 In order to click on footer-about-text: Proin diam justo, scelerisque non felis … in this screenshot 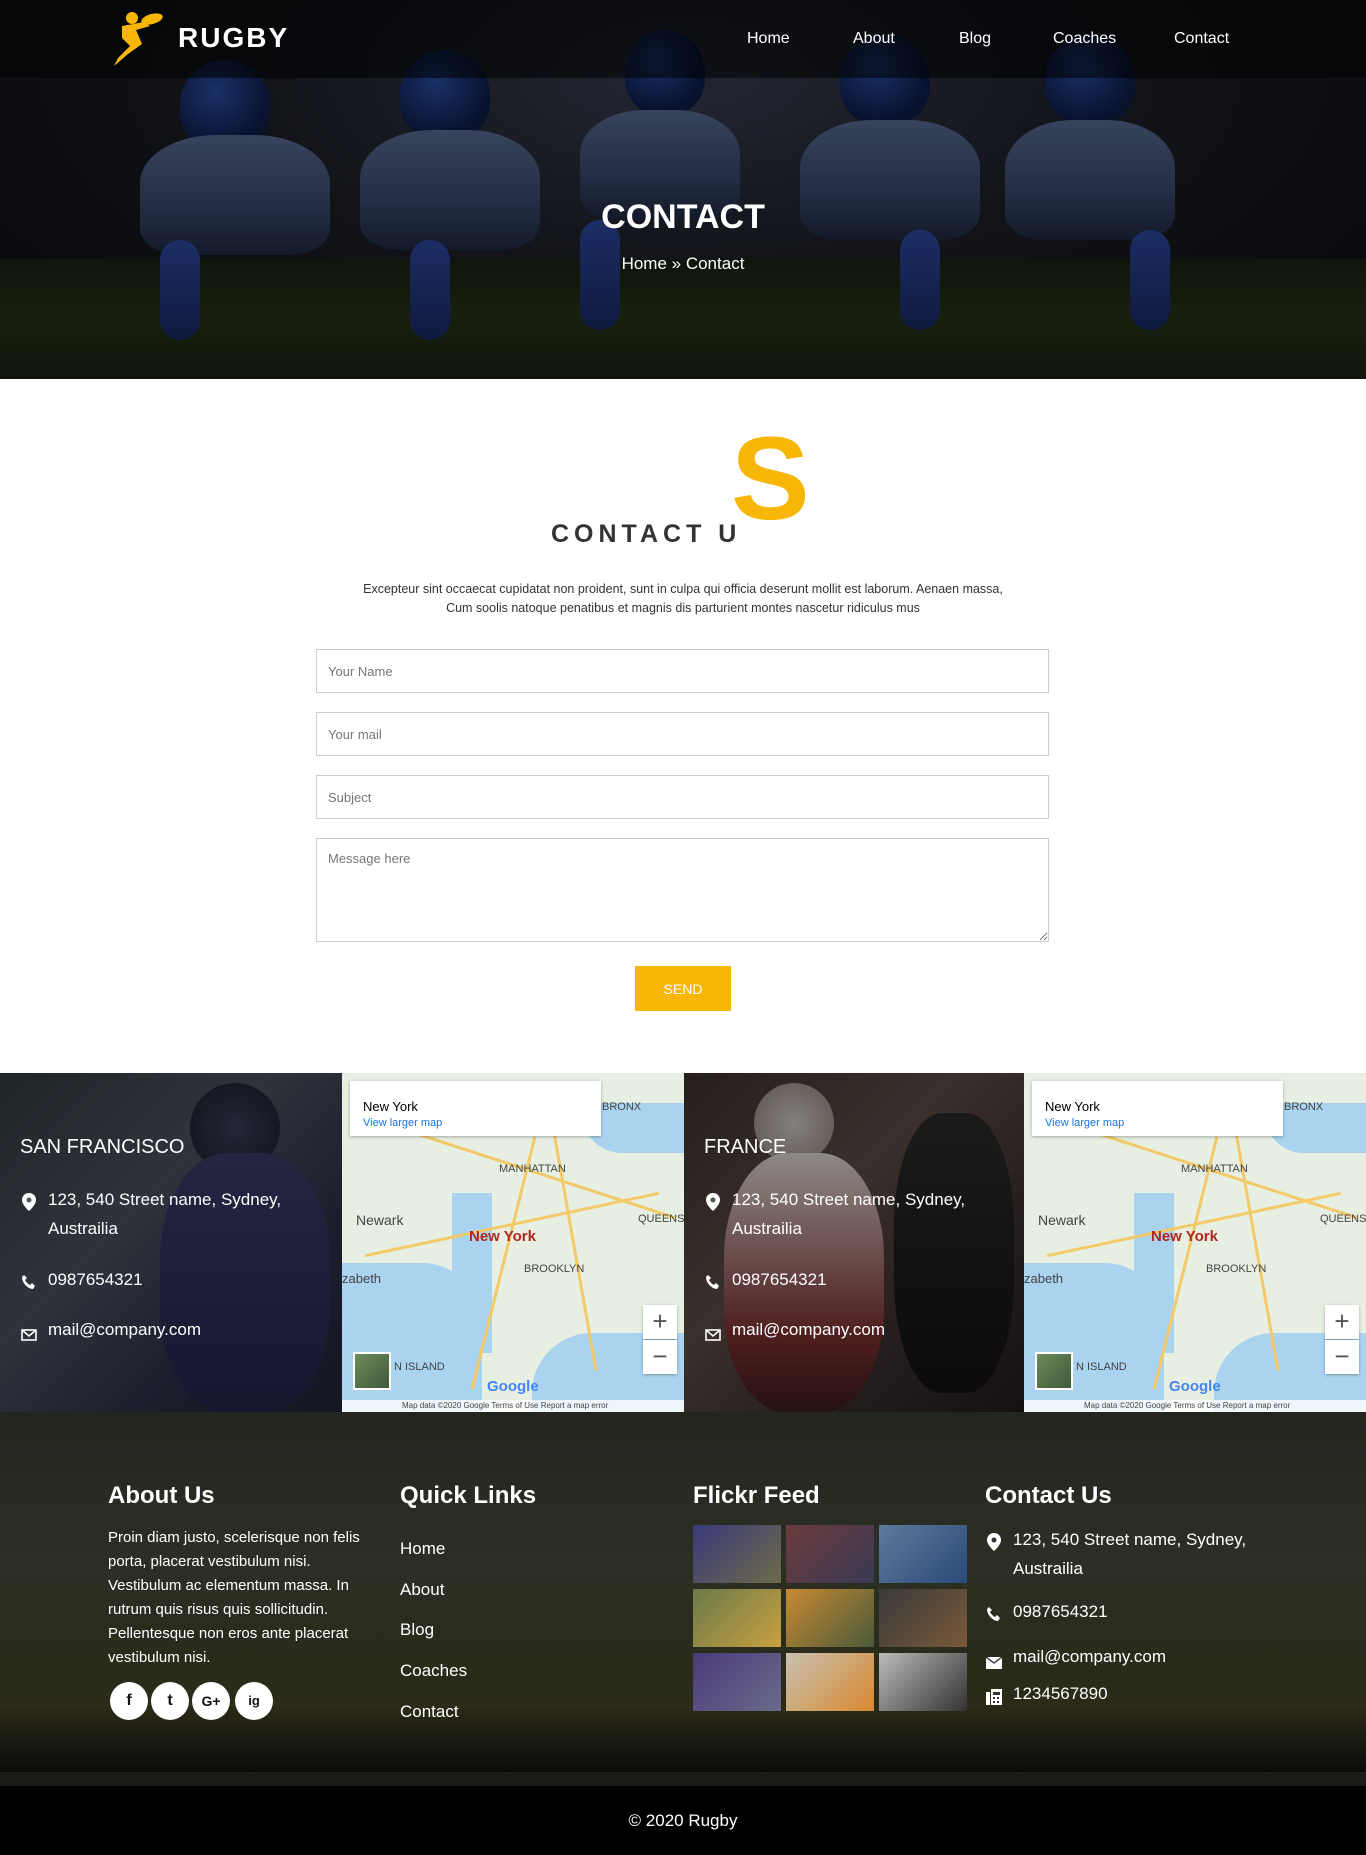, I will do `click(234, 1597)`.